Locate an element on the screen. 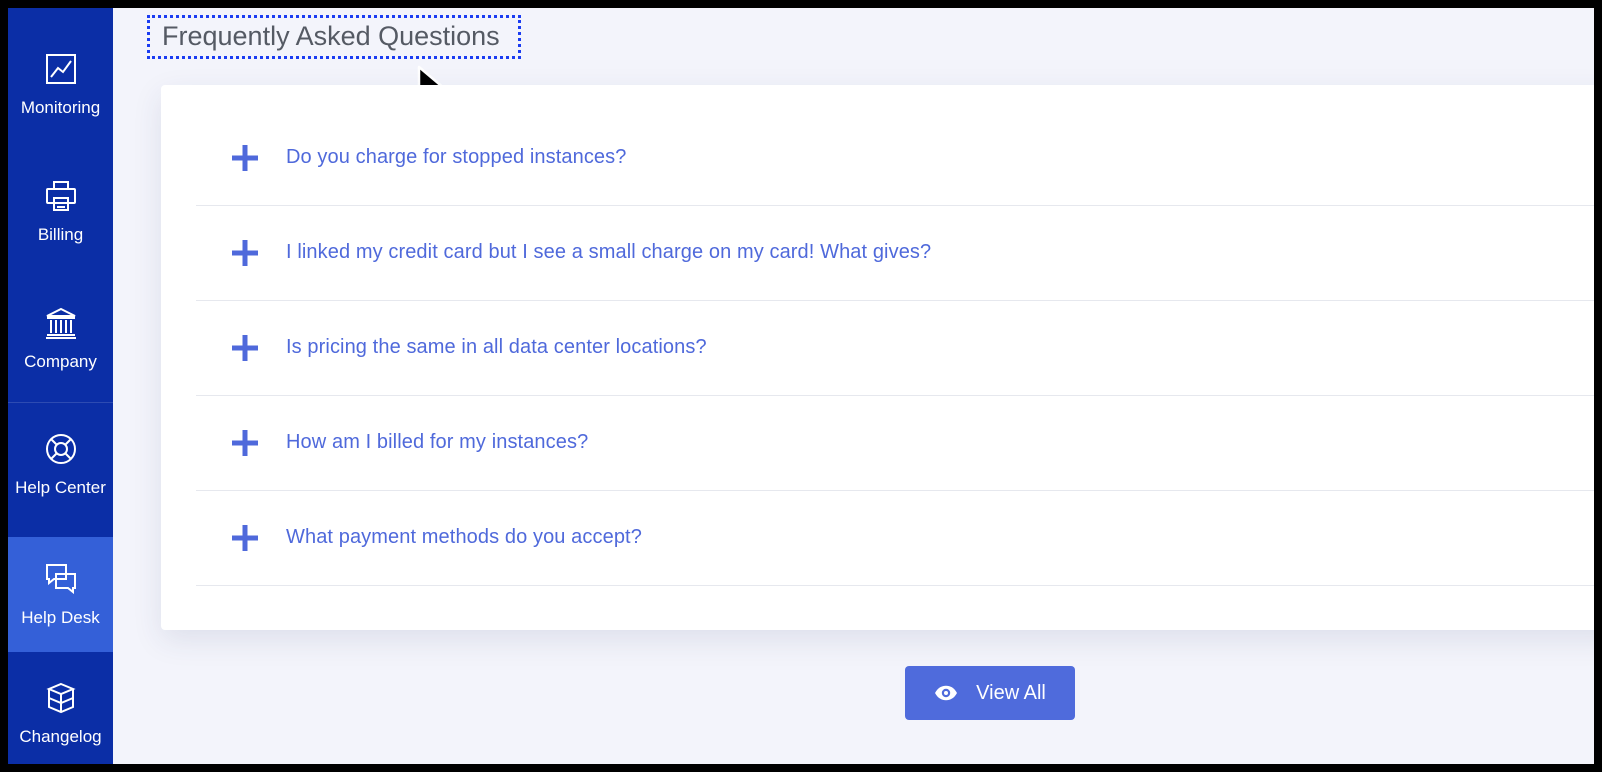 Image resolution: width=1602 pixels, height=772 pixels. printer-icon is located at coordinates (60, 196).